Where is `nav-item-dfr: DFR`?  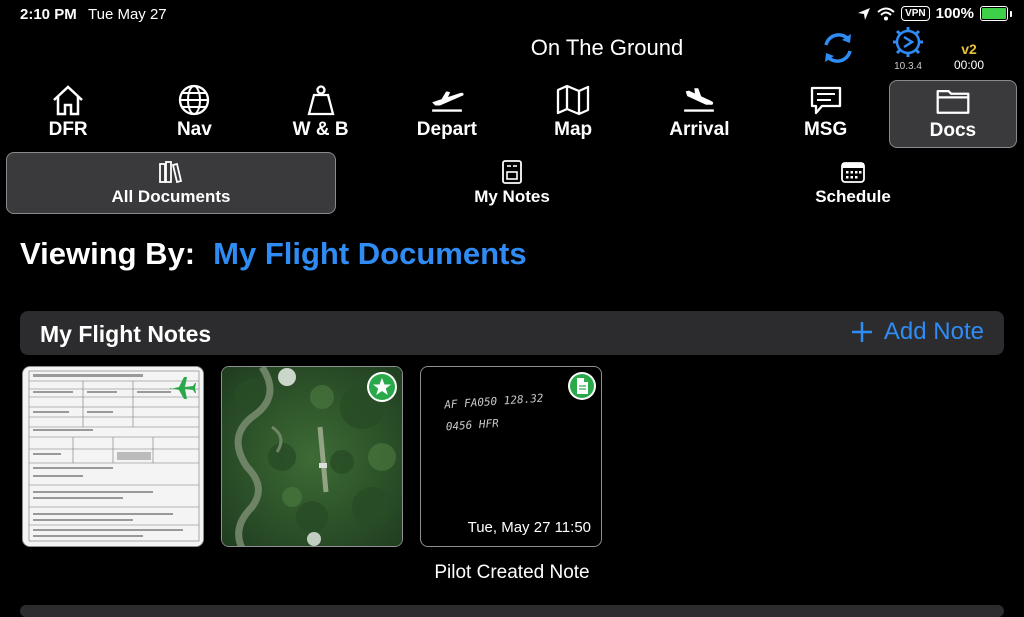 nav-item-dfr: DFR is located at coordinates (68, 114).